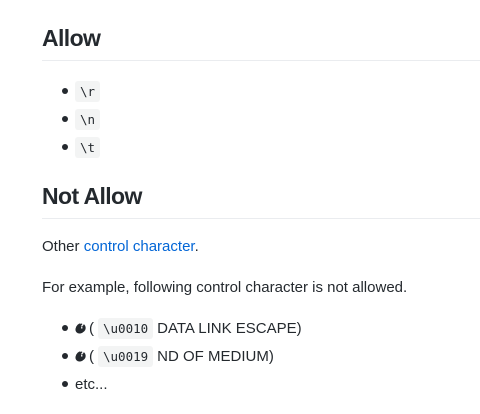  What do you see at coordinates (63, 246) in the screenshot?
I see `paragraph-text: Other` at bounding box center [63, 246].